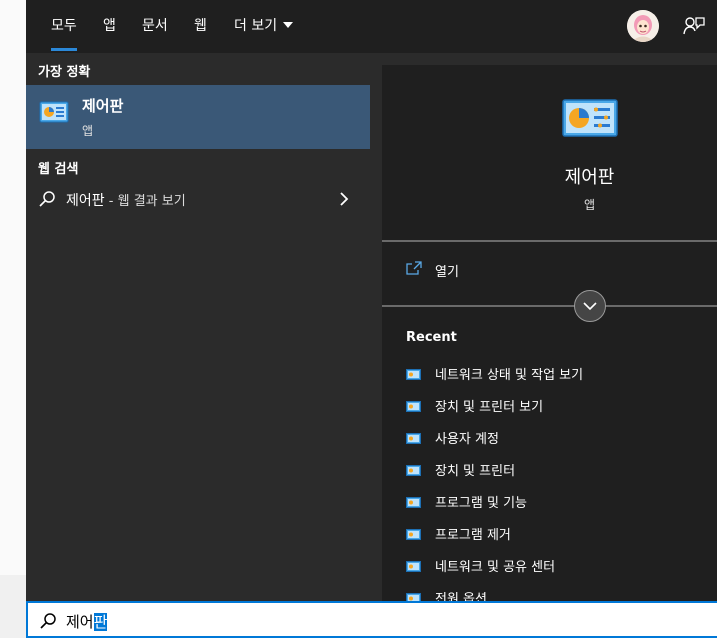  I want to click on search-input: 제어판, so click(87, 621).